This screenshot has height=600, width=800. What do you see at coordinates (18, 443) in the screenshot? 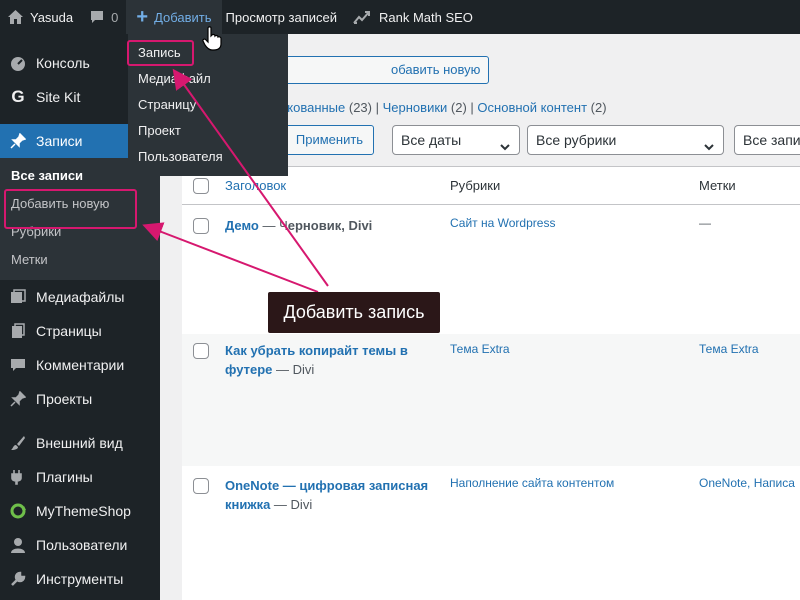
I see `brush-icon` at bounding box center [18, 443].